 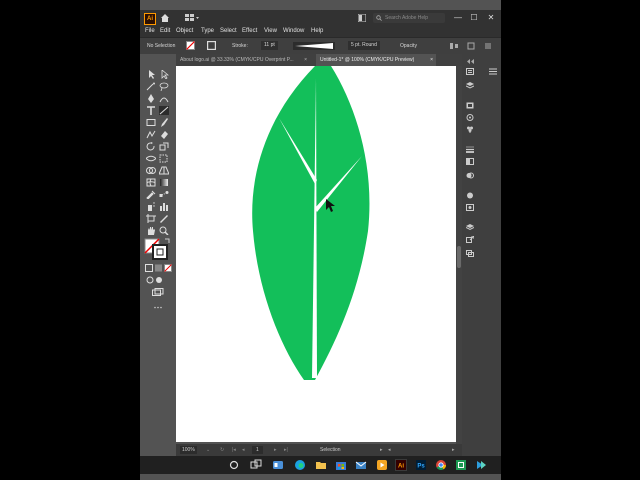 What do you see at coordinates (458, 18) in the screenshot?
I see `minimize-button: —` at bounding box center [458, 18].